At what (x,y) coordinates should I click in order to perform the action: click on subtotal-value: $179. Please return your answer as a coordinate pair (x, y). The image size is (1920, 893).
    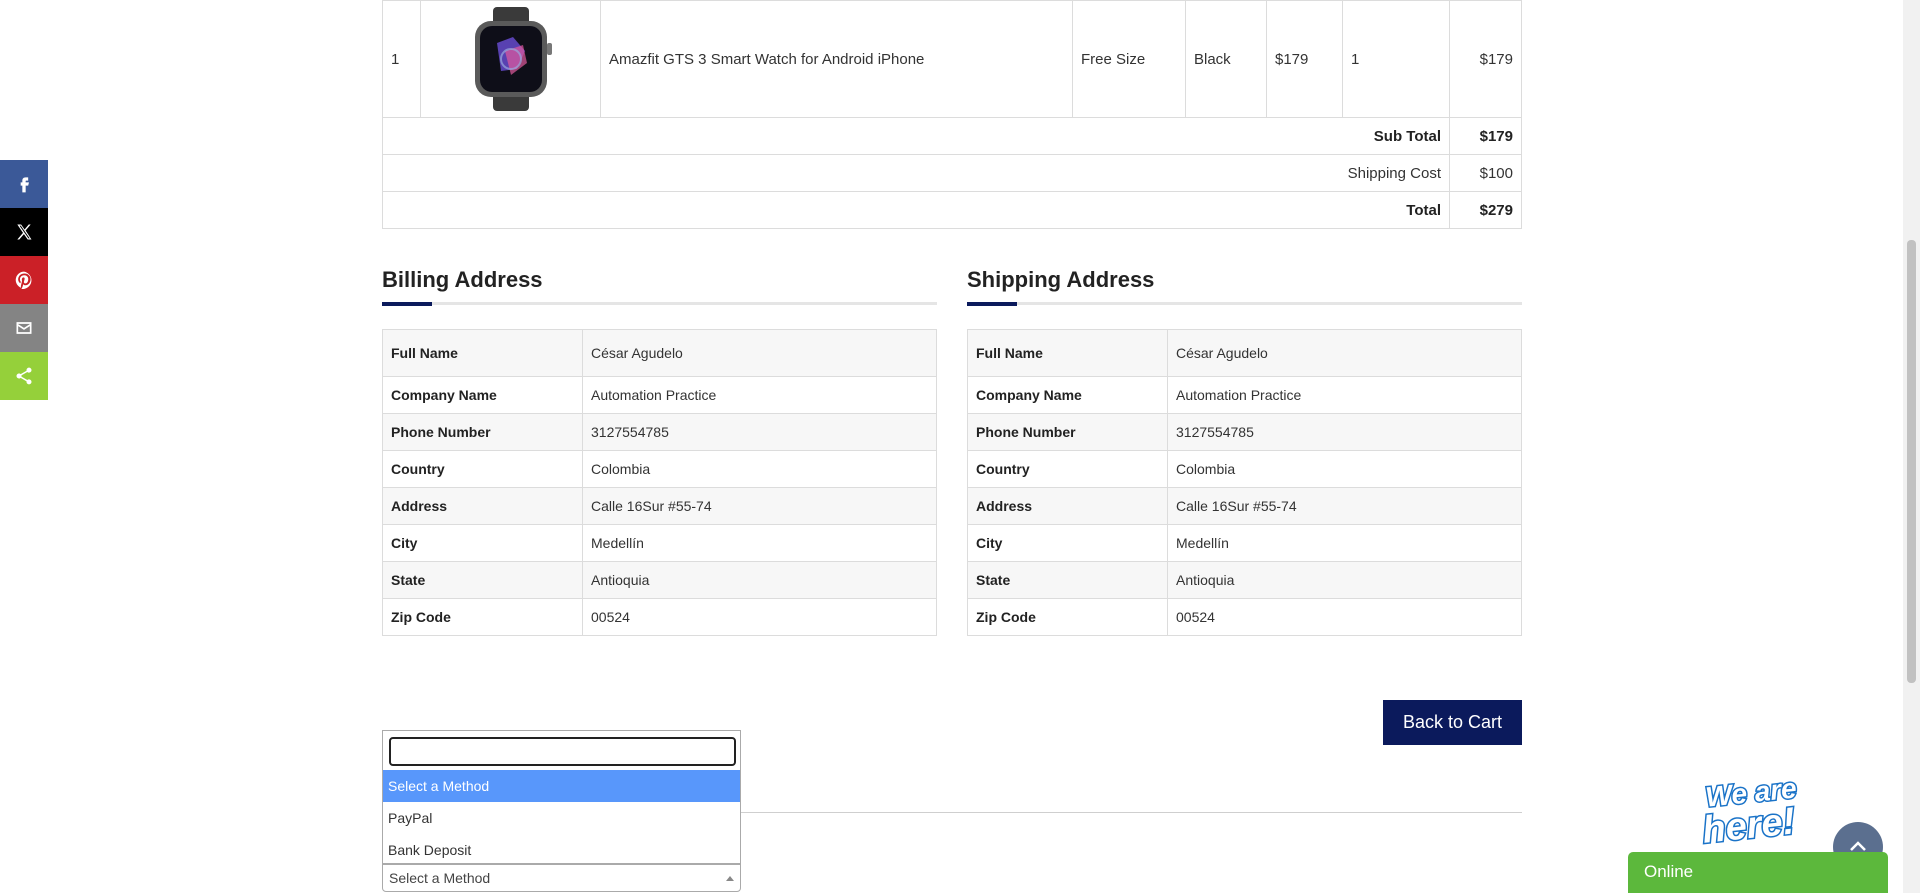
    Looking at the image, I should click on (1485, 136).